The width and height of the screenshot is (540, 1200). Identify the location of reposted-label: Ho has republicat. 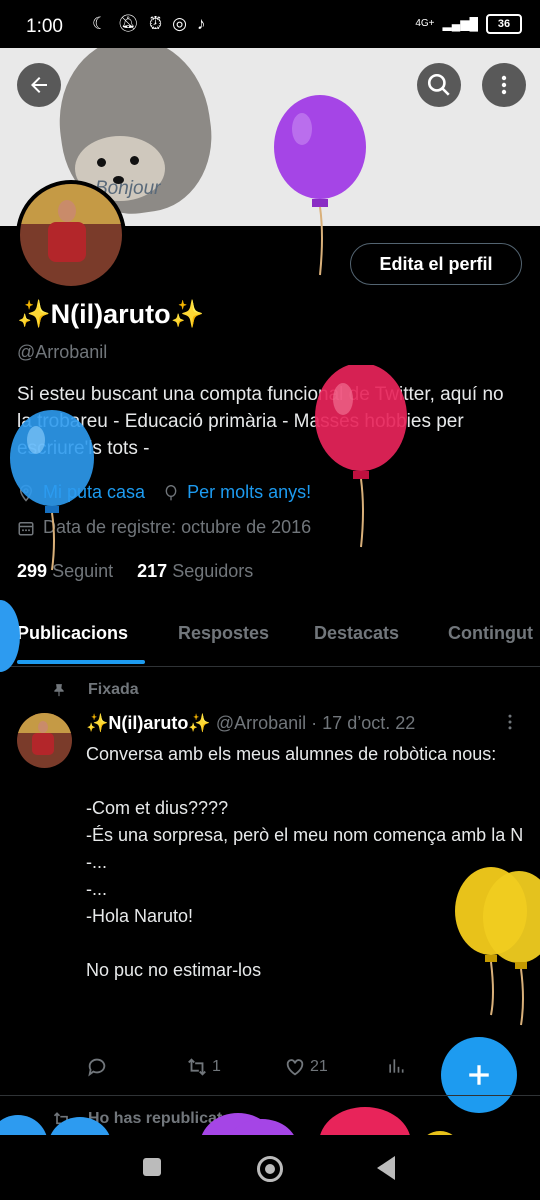
(137, 1120).